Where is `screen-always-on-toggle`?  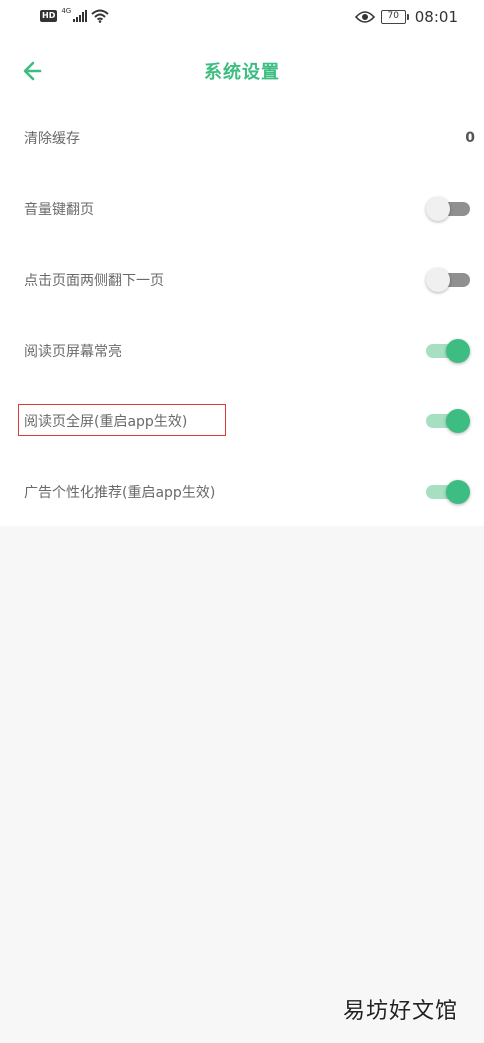 screen-always-on-toggle is located at coordinates (448, 351).